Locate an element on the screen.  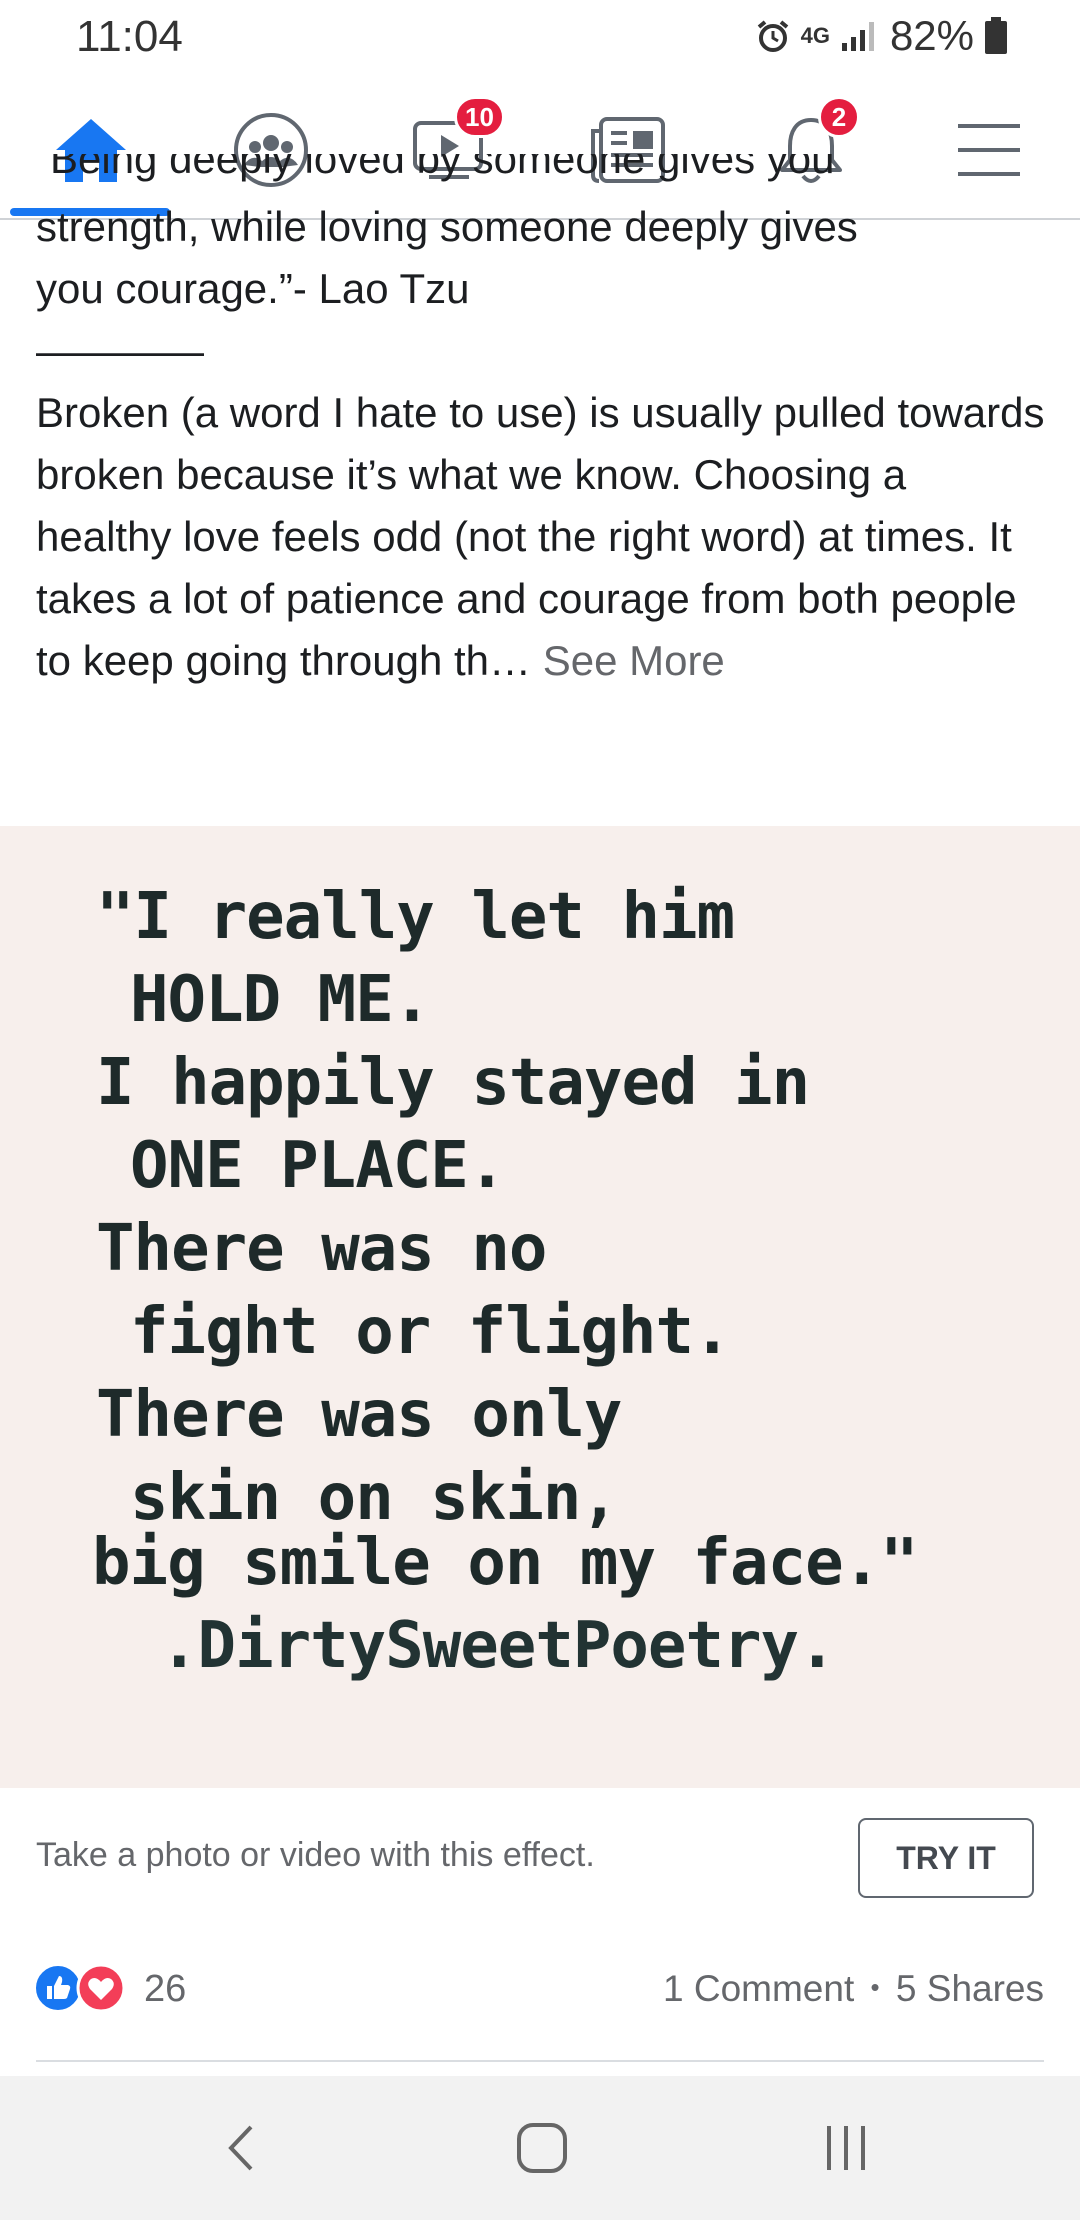
love-reaction-icon is located at coordinates (101, 1991).